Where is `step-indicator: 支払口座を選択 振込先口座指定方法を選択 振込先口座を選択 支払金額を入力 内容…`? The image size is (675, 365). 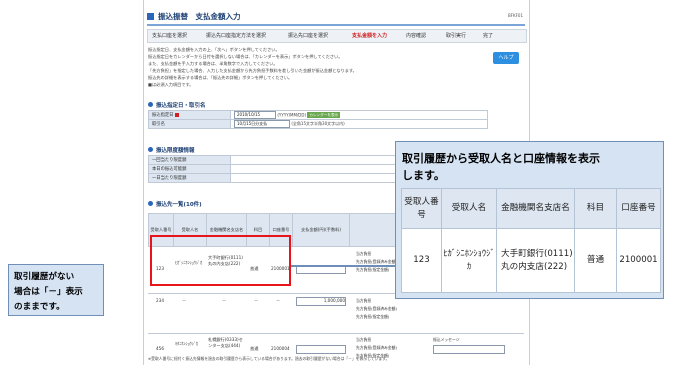
step-indicator: 支払口座を選択 振込先口座指定方法を選択 振込先口座を選択 支払金額を入力 内容… is located at coordinates (337, 36).